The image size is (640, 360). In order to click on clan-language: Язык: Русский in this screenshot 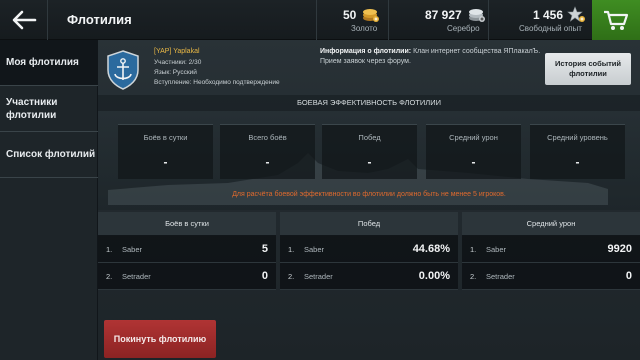, I will do `click(175, 72)`.